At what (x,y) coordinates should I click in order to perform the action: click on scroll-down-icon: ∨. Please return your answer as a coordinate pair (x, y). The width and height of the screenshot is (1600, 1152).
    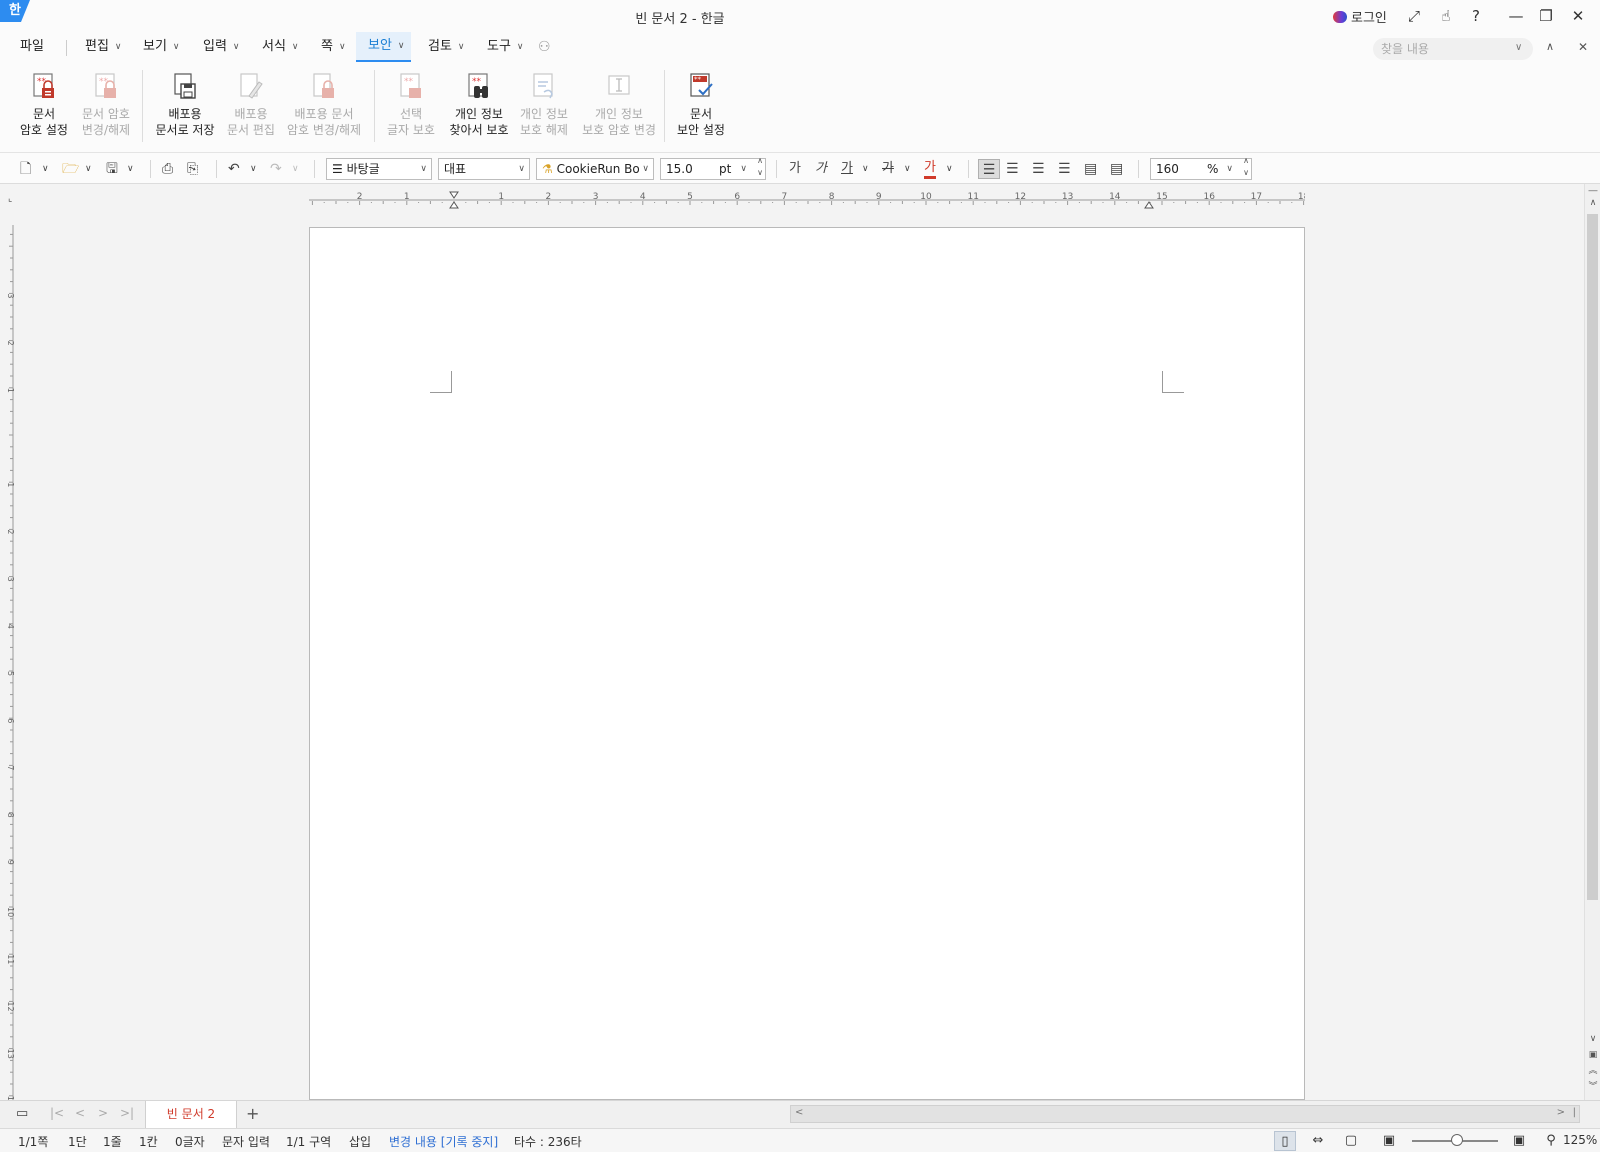
    Looking at the image, I should click on (1592, 1039).